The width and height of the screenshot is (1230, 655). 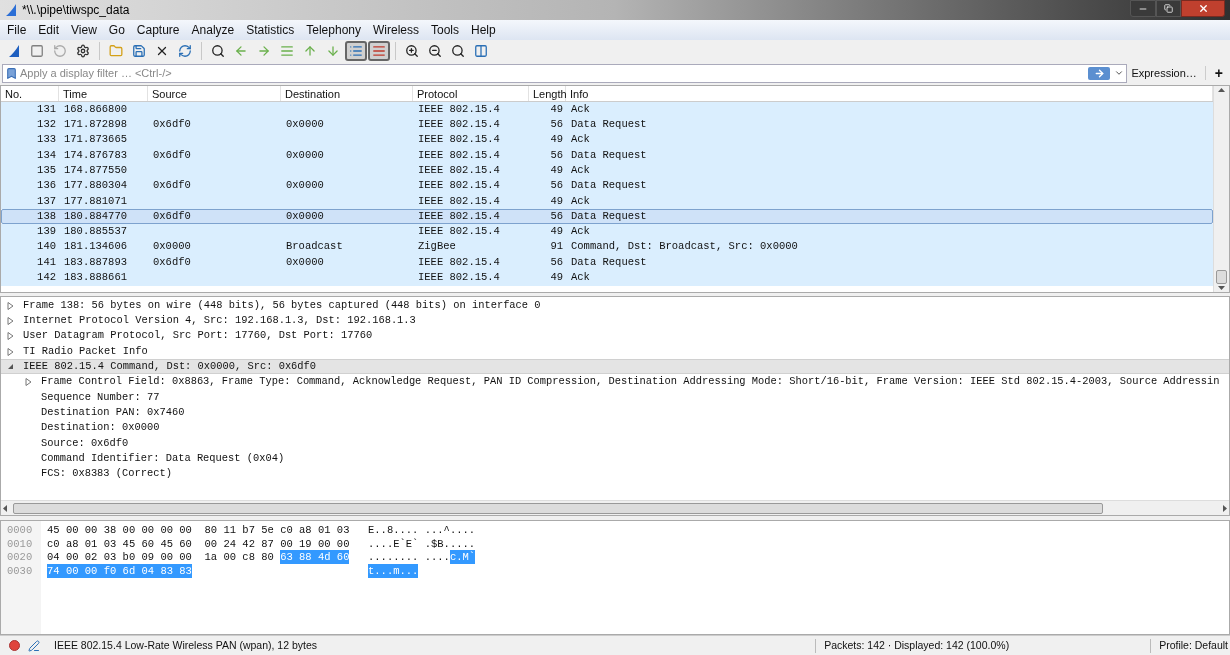 I want to click on scroll-up-icon, so click(x=1221, y=90).